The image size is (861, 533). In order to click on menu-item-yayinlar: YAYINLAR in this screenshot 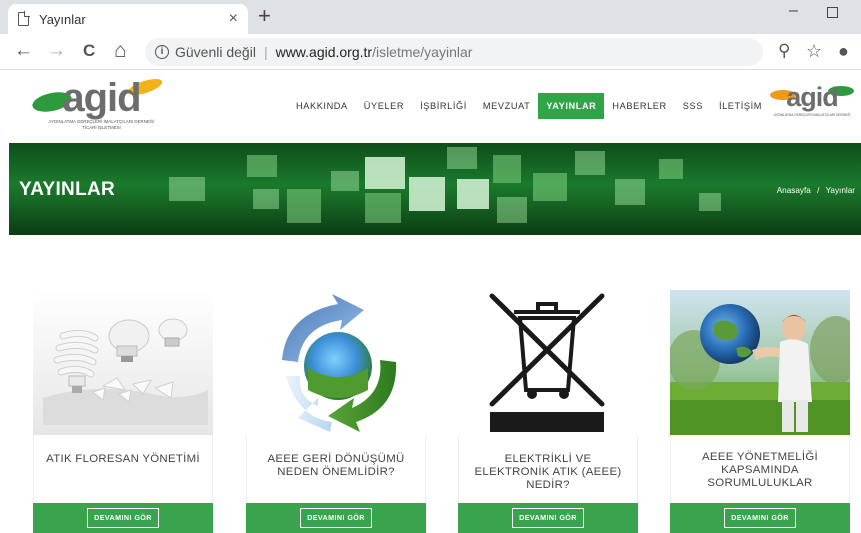, I will do `click(571, 106)`.